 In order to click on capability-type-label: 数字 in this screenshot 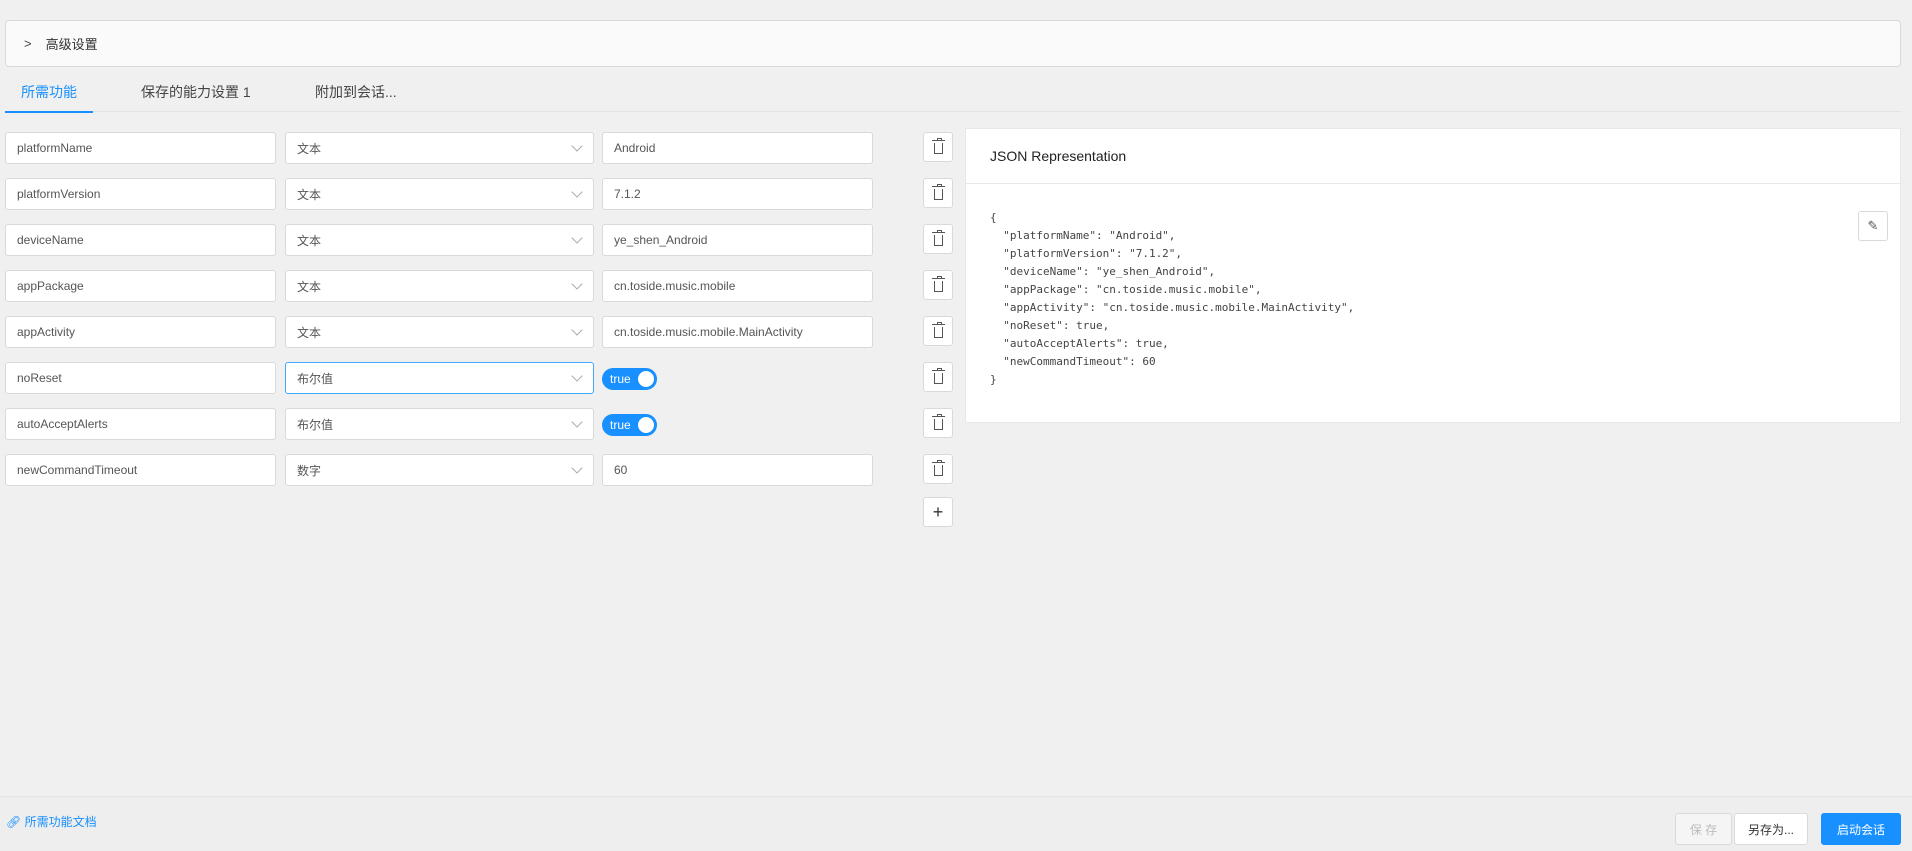, I will do `click(309, 470)`.